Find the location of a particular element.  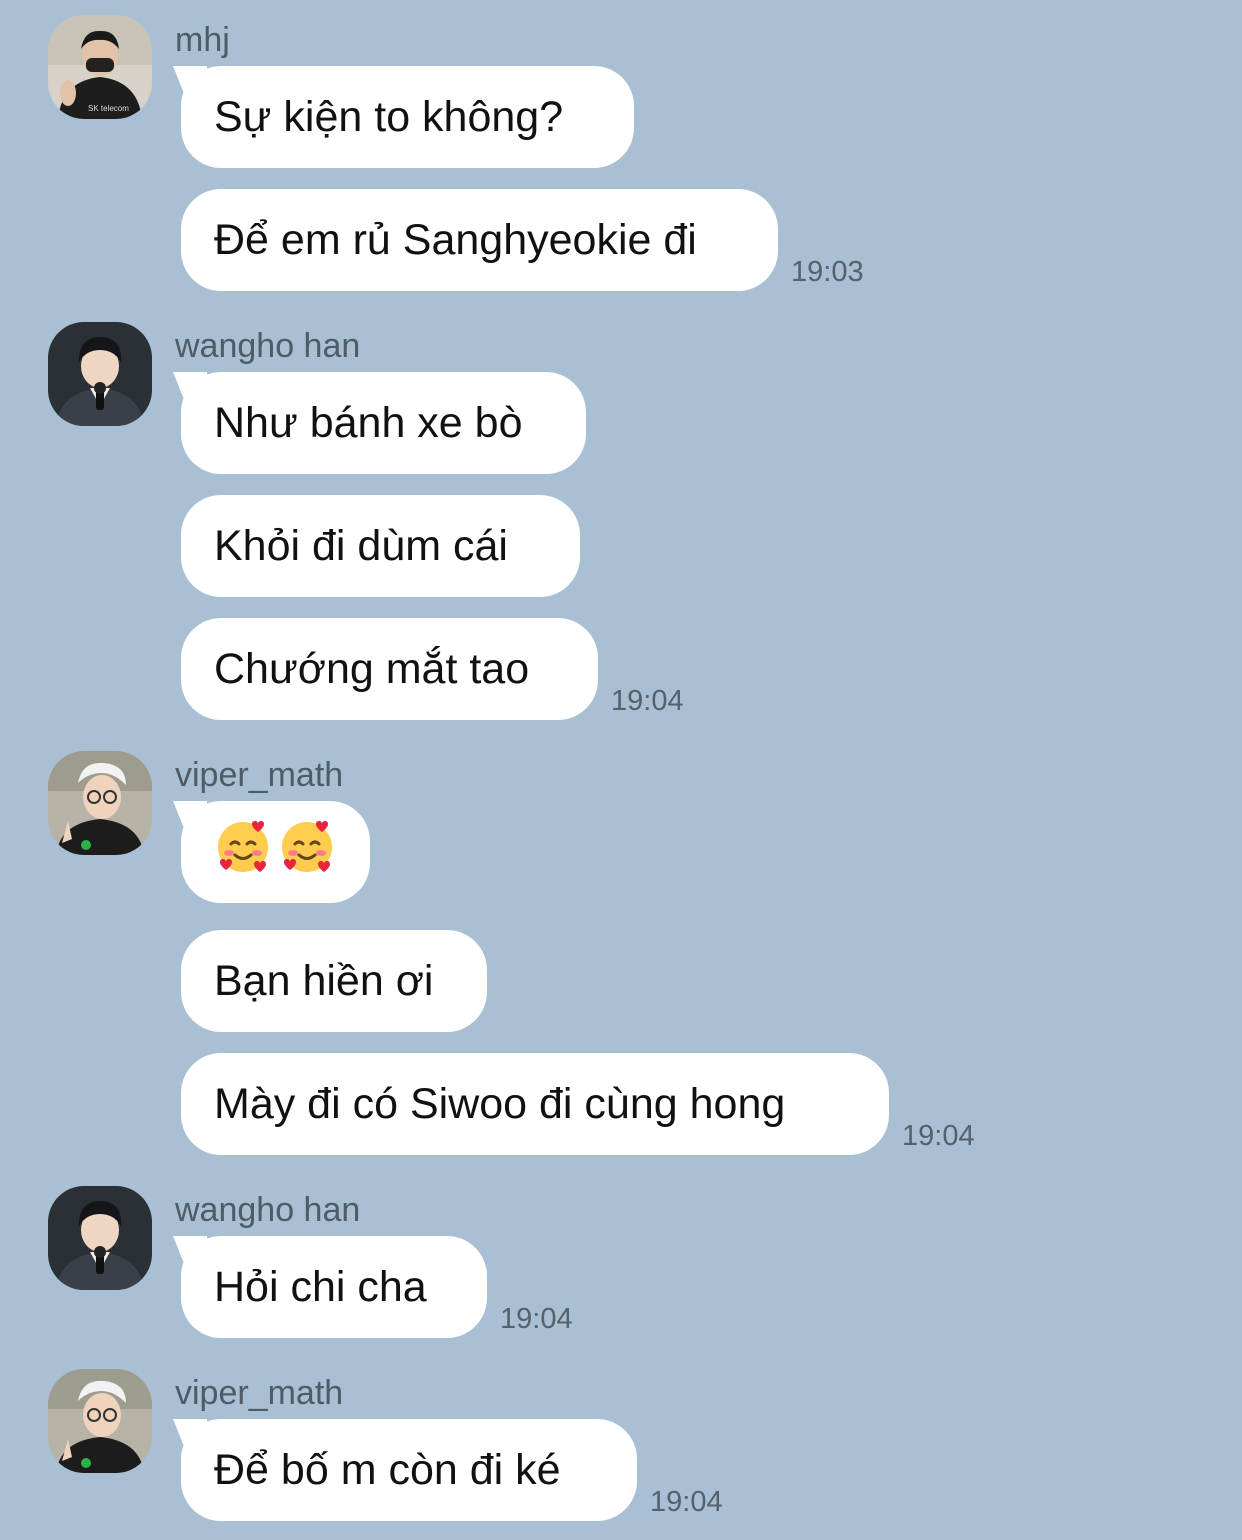

message-text: Như bánh xe bò is located at coordinates (368, 422).